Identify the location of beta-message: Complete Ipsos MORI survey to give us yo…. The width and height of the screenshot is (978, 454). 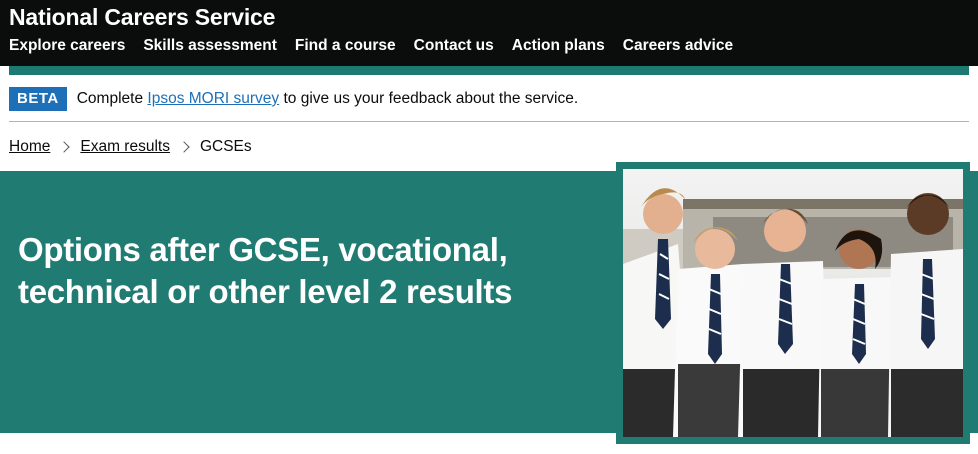
(327, 99).